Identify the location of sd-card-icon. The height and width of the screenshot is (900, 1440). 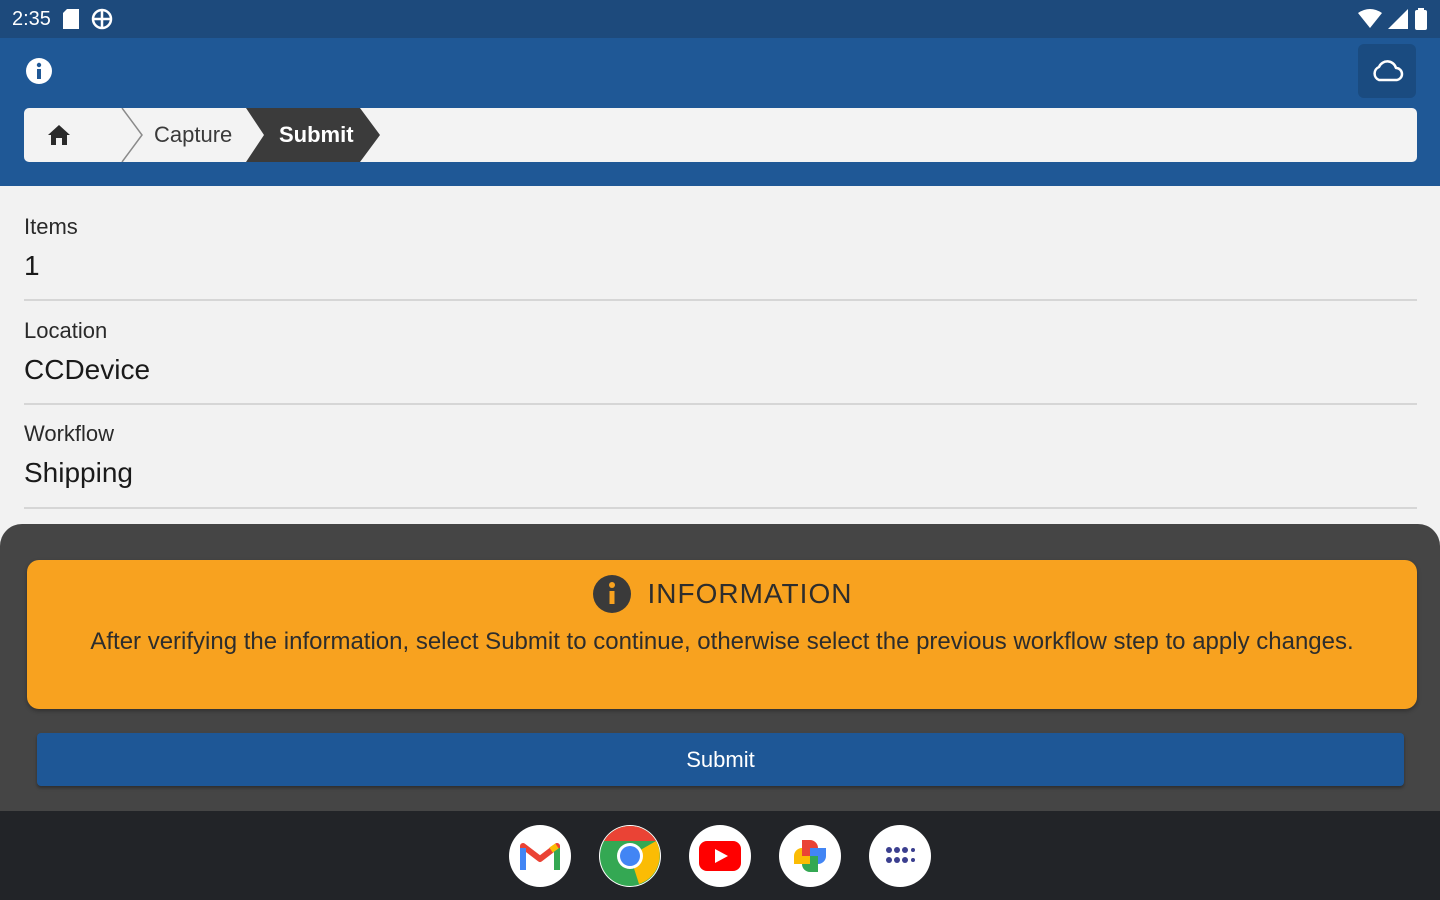
(70, 19).